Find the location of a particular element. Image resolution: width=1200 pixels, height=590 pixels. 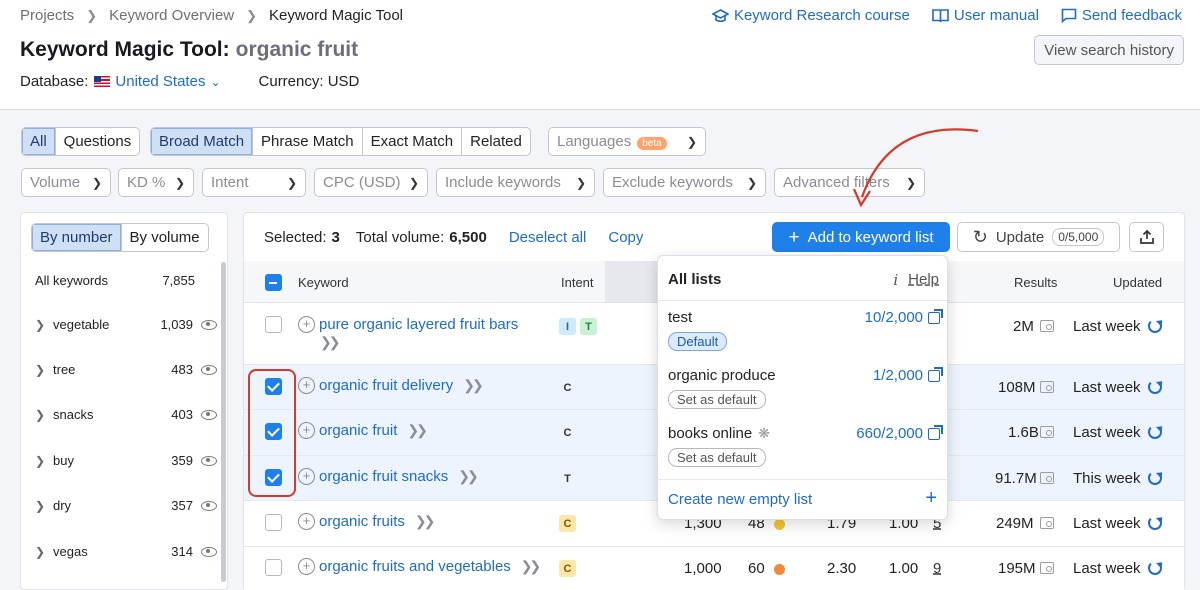

keyword-link: organic fruits is located at coordinates (362, 521).